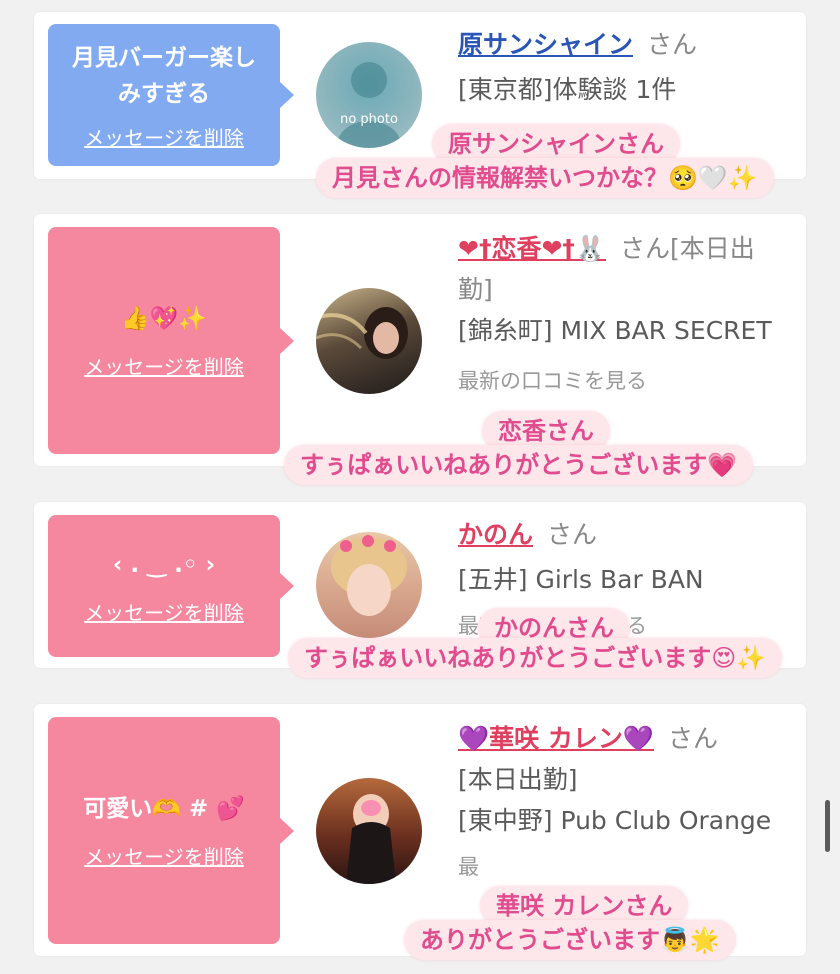 Image resolution: width=840 pixels, height=974 pixels. I want to click on message-bubble: 可愛い🫶 # 💕 メッセージを削除, so click(171, 830).